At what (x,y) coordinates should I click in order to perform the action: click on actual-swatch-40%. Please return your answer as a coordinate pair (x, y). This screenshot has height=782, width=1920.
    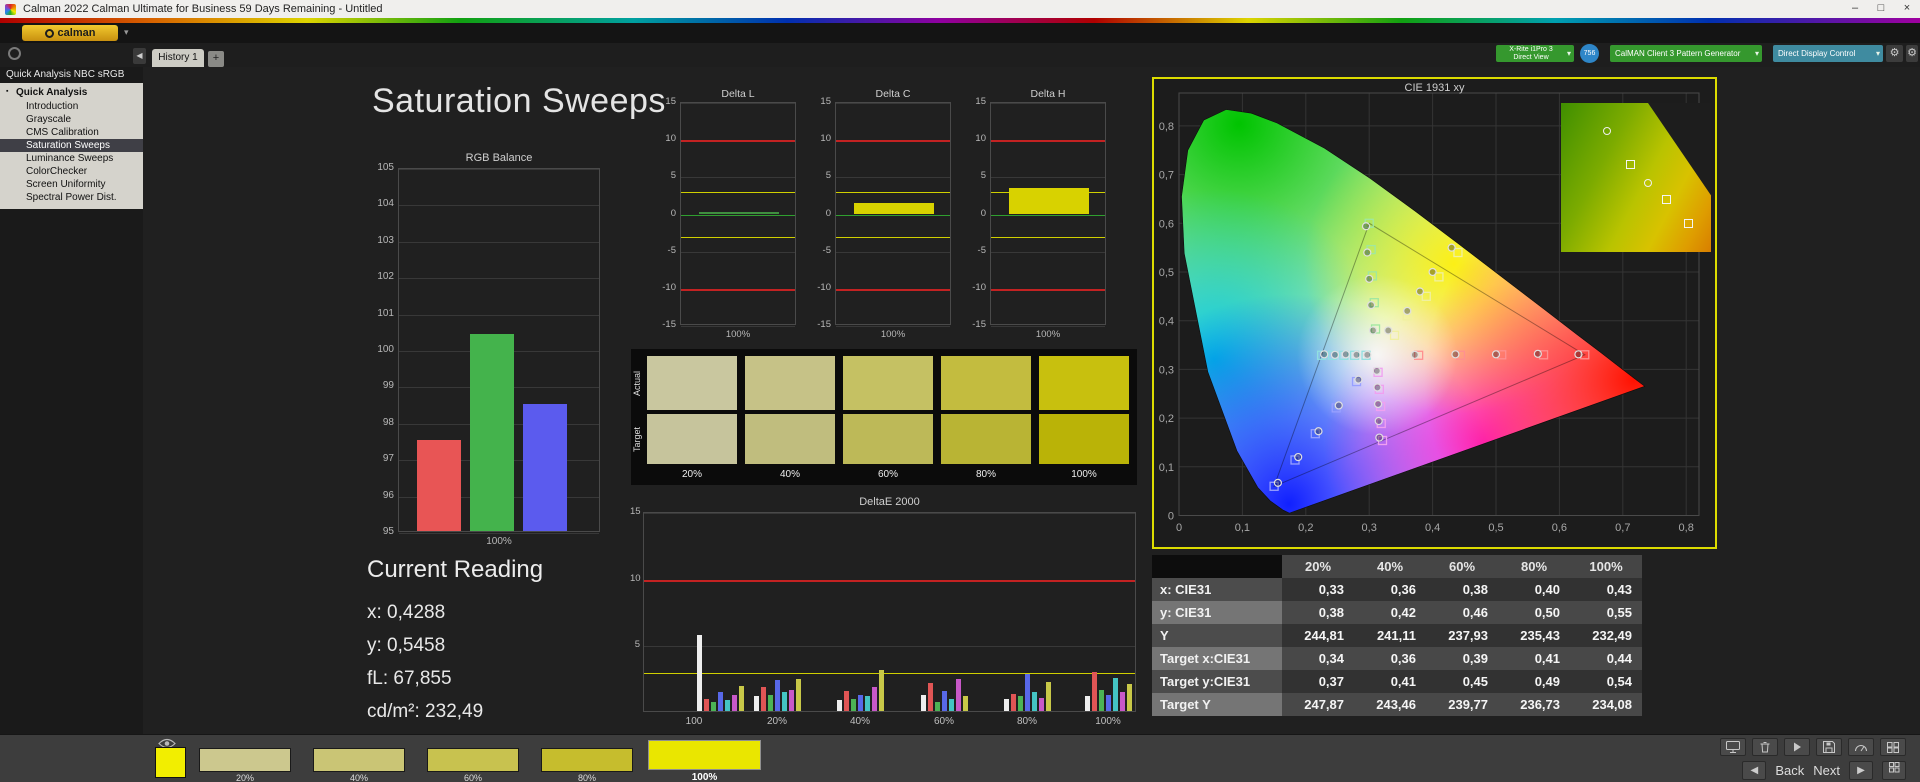
    Looking at the image, I should click on (790, 383).